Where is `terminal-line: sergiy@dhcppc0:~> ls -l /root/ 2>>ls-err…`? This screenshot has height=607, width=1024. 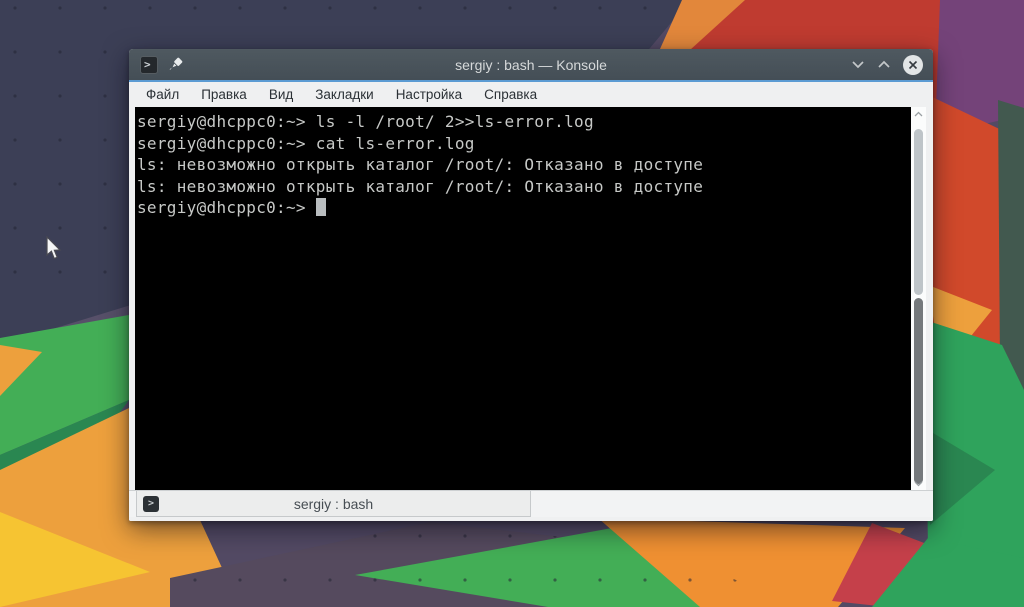
terminal-line: sergiy@dhcppc0:~> ls -l /root/ 2>>ls-err… is located at coordinates (365, 121).